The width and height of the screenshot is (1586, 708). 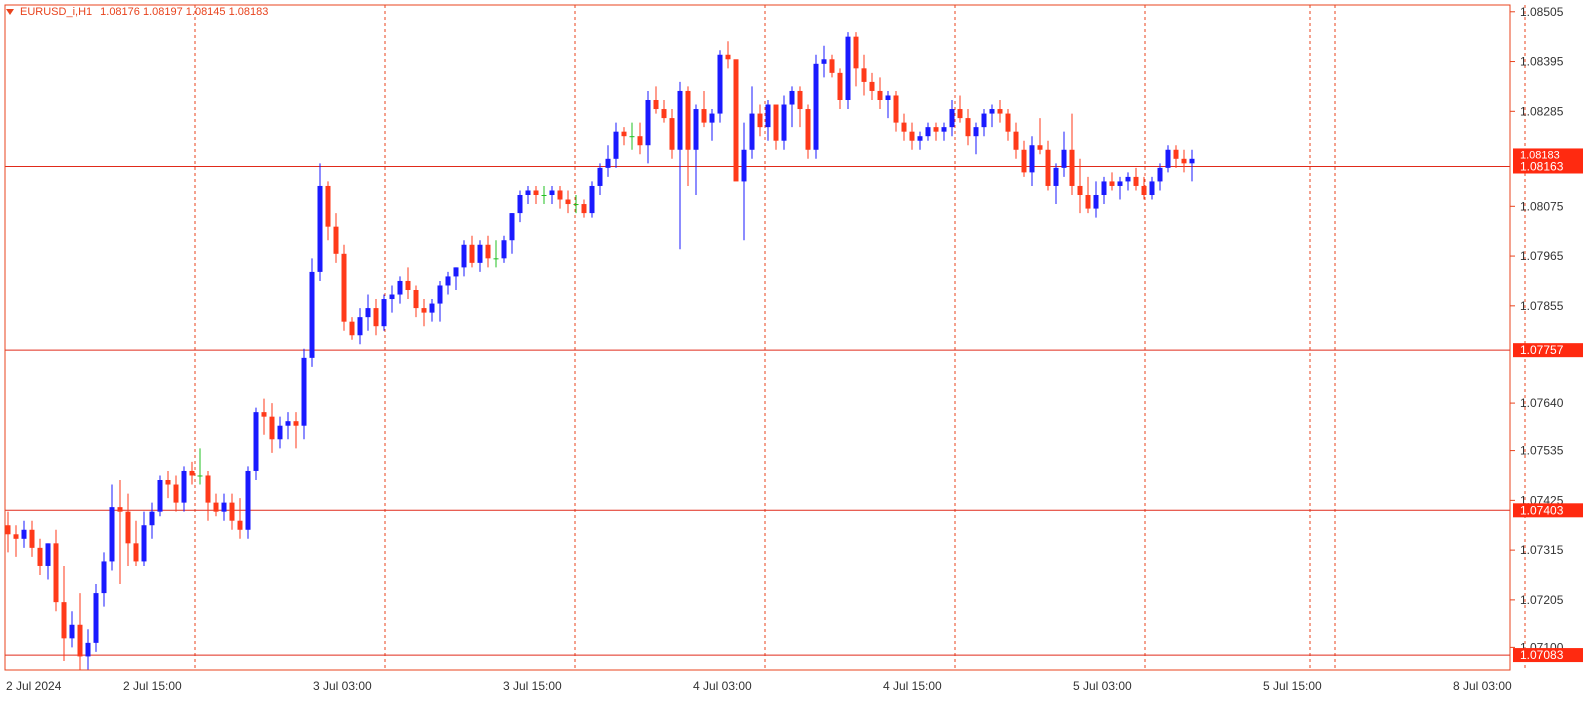 I want to click on time-label: 3 Jul 03:00, so click(x=342, y=686).